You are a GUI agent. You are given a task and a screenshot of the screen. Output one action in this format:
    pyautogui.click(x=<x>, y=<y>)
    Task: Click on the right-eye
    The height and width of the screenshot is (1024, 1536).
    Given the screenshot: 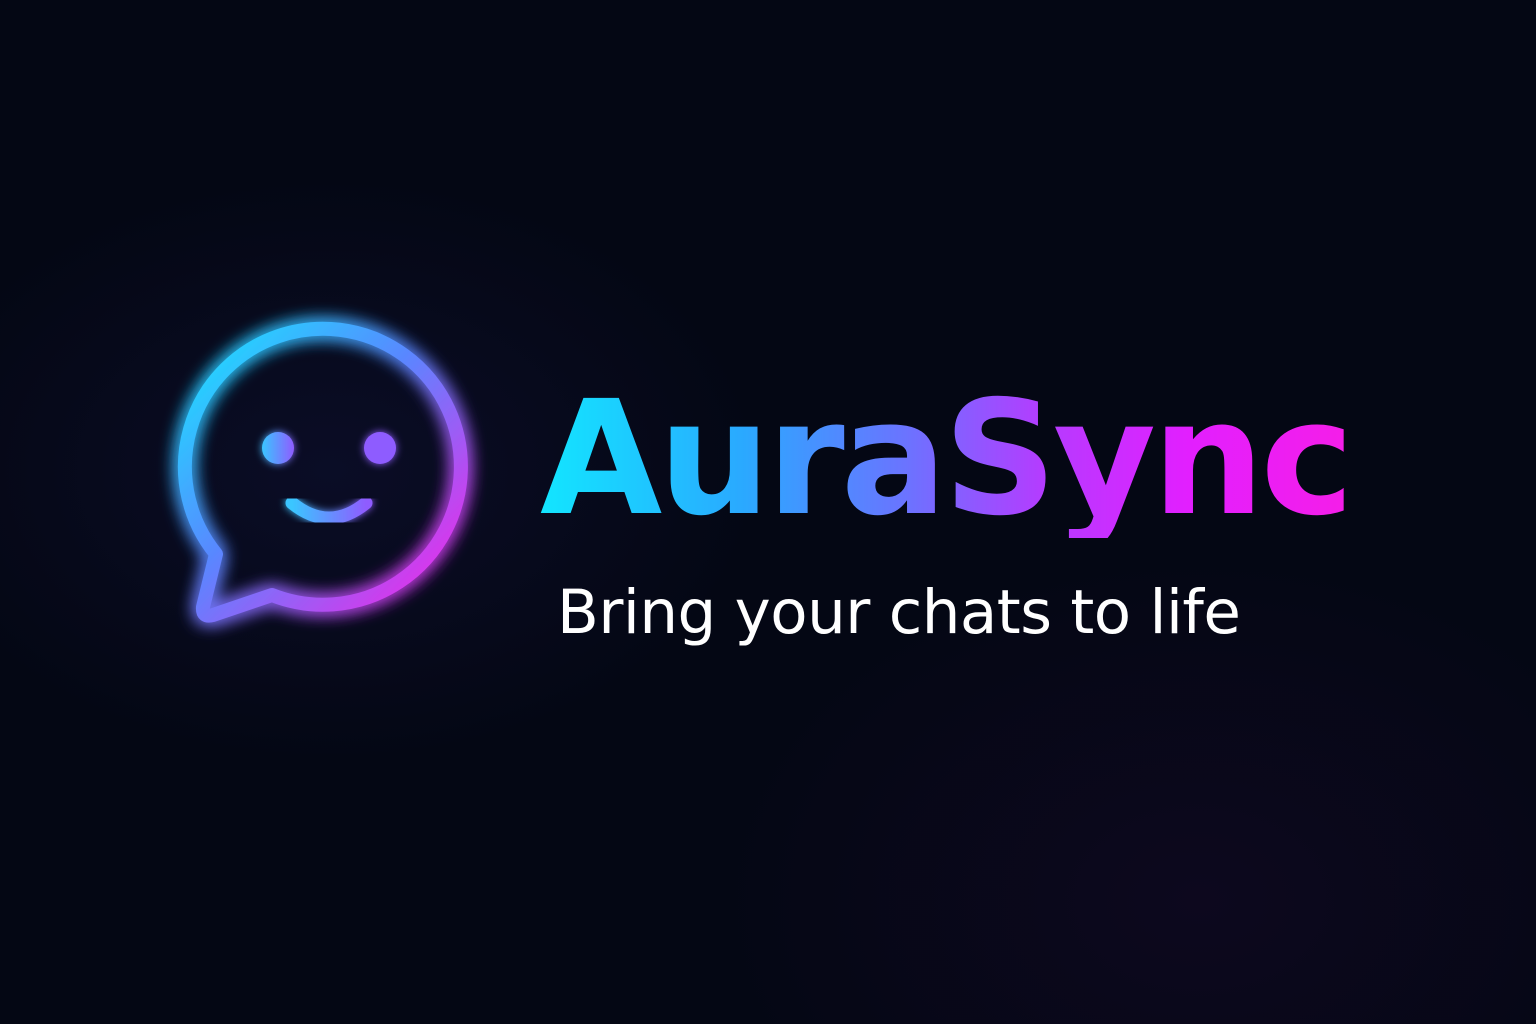 What is the action you would take?
    pyautogui.click(x=380, y=448)
    